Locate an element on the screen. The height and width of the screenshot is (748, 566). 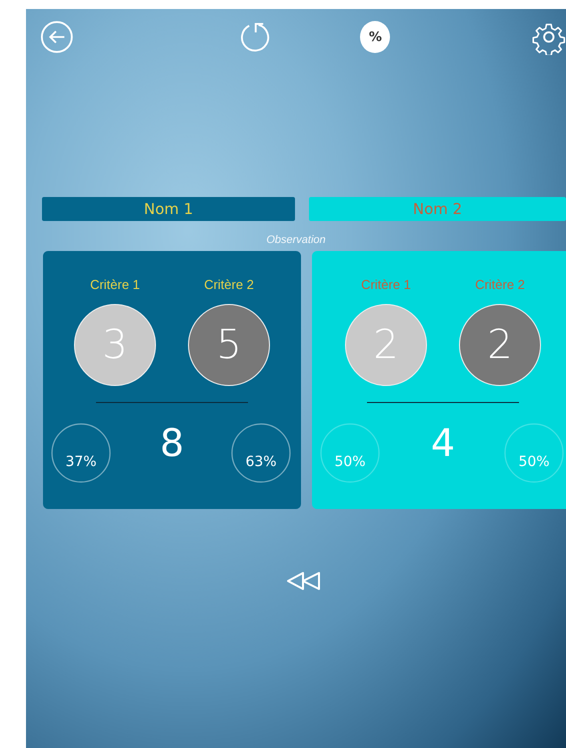
percent-text: 37% is located at coordinates (81, 462).